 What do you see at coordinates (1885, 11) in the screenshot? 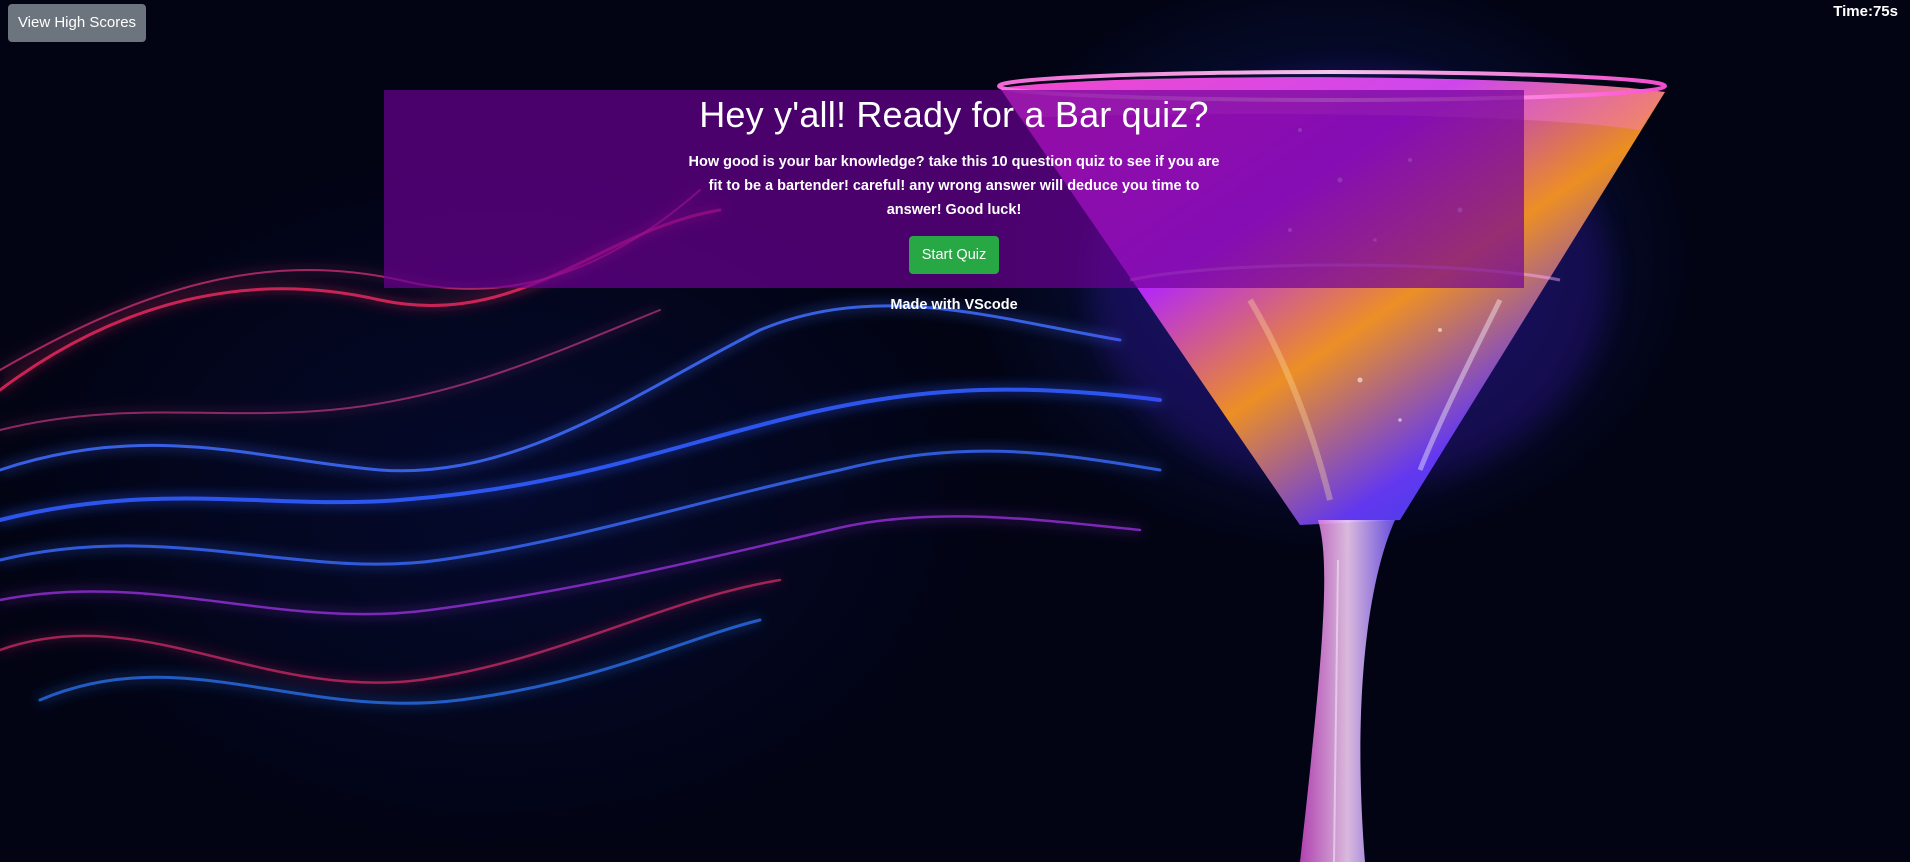
I see `timer-value: 75s` at bounding box center [1885, 11].